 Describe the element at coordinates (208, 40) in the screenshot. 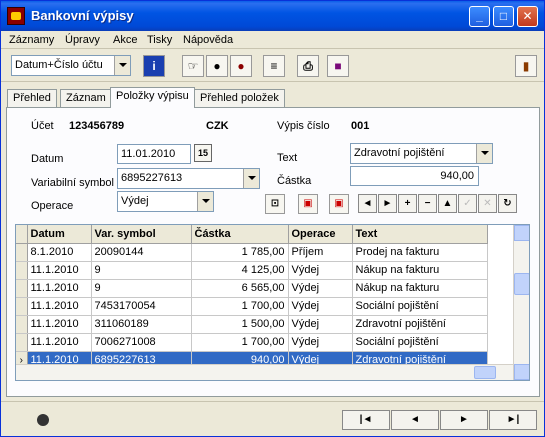

I see `menu-napoveda: Nápověda` at that location.